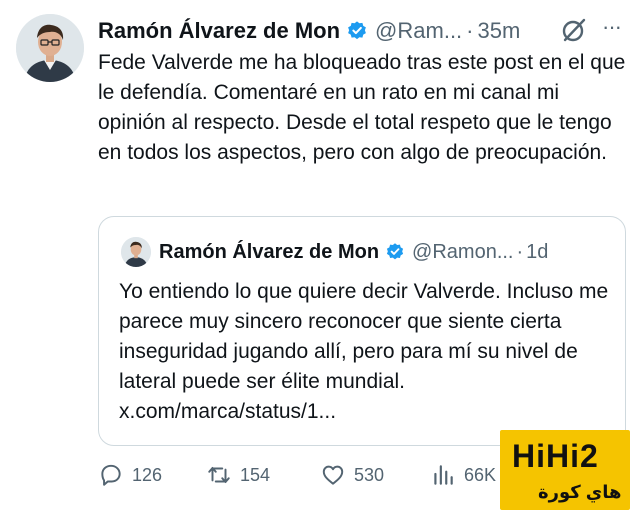  What do you see at coordinates (333, 475) in the screenshot?
I see `heart-icon` at bounding box center [333, 475].